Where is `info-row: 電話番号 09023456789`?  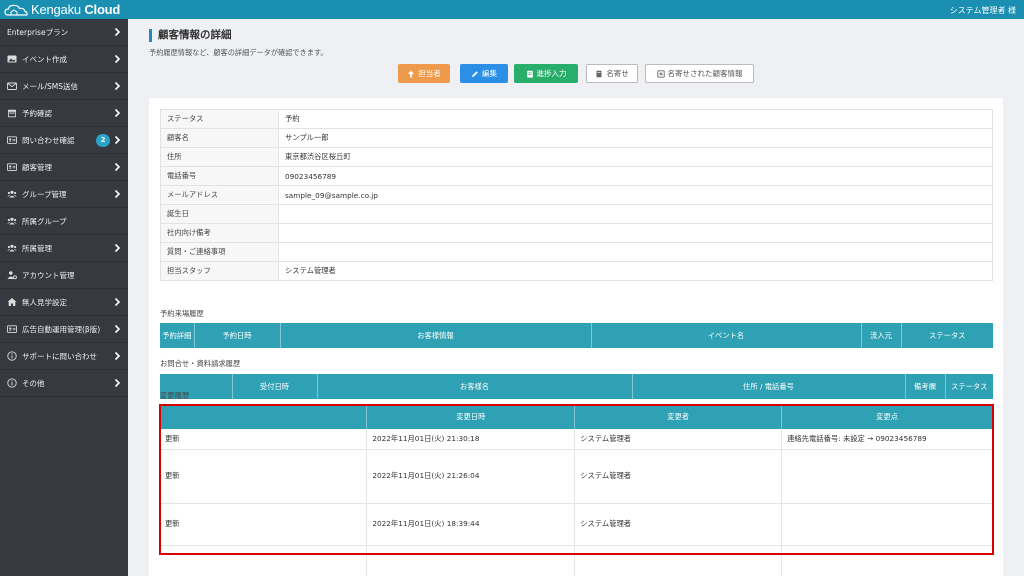 info-row: 電話番号 09023456789 is located at coordinates (576, 176).